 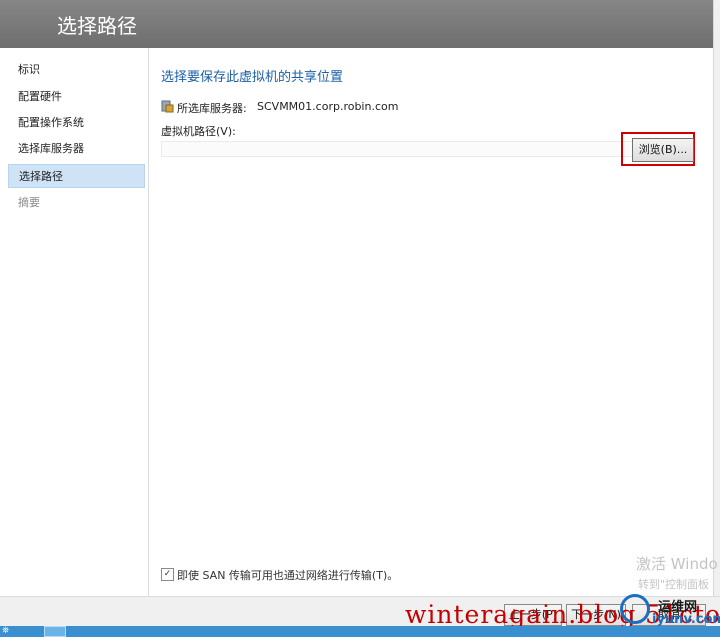 What do you see at coordinates (198, 131) in the screenshot?
I see `vm-path-label: 虚拟机路径(V):` at bounding box center [198, 131].